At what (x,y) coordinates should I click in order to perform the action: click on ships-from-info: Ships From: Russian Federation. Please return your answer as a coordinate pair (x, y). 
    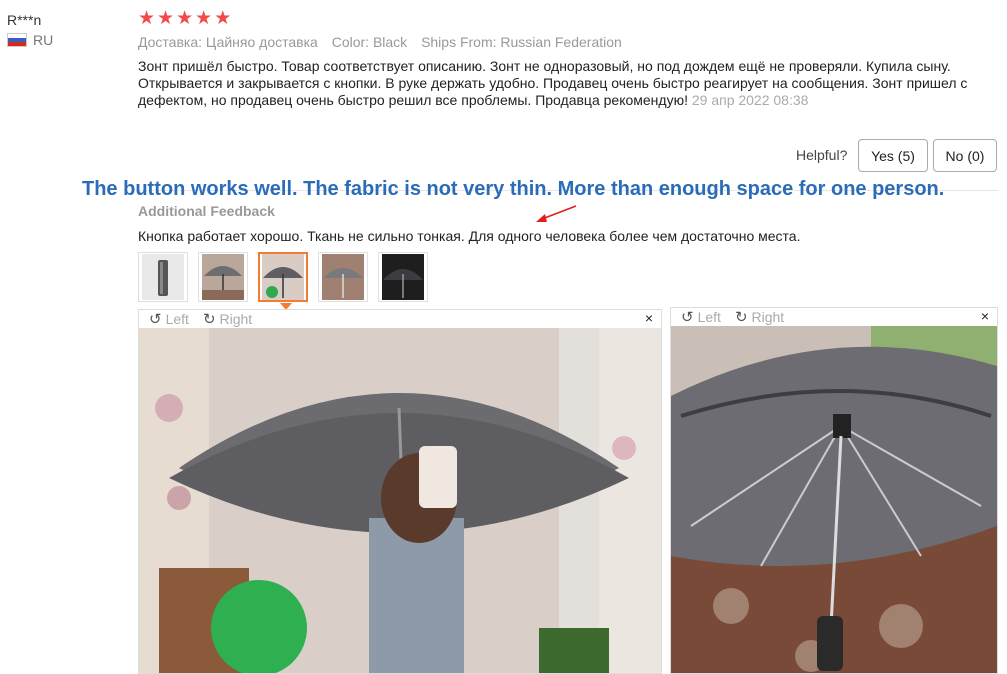
    Looking at the image, I should click on (521, 42).